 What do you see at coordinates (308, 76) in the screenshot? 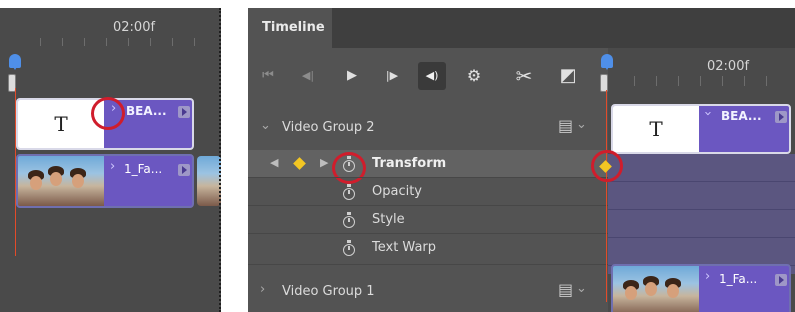
I see `previous-frame-button: ◀|` at bounding box center [308, 76].